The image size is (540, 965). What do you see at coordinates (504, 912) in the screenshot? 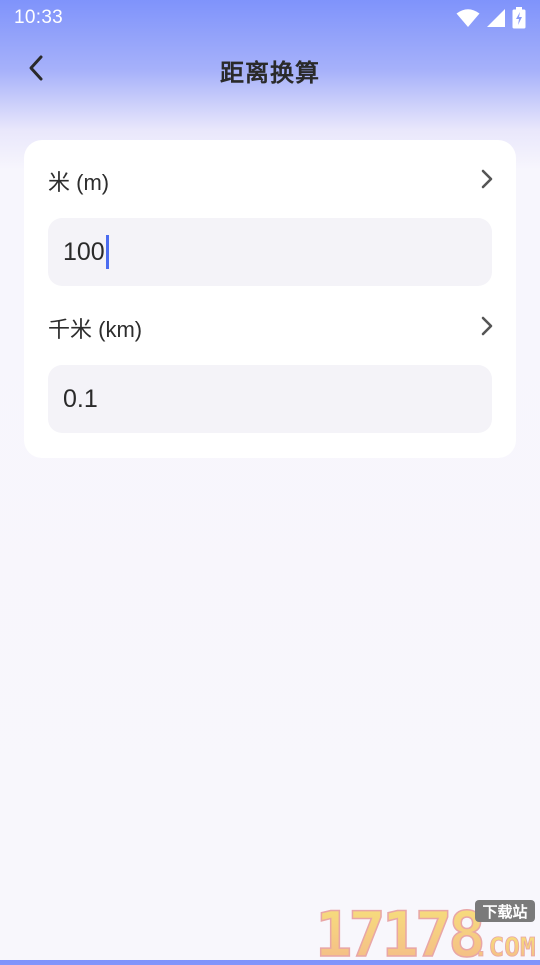
I see `svg-text: 下载站` at bounding box center [504, 912].